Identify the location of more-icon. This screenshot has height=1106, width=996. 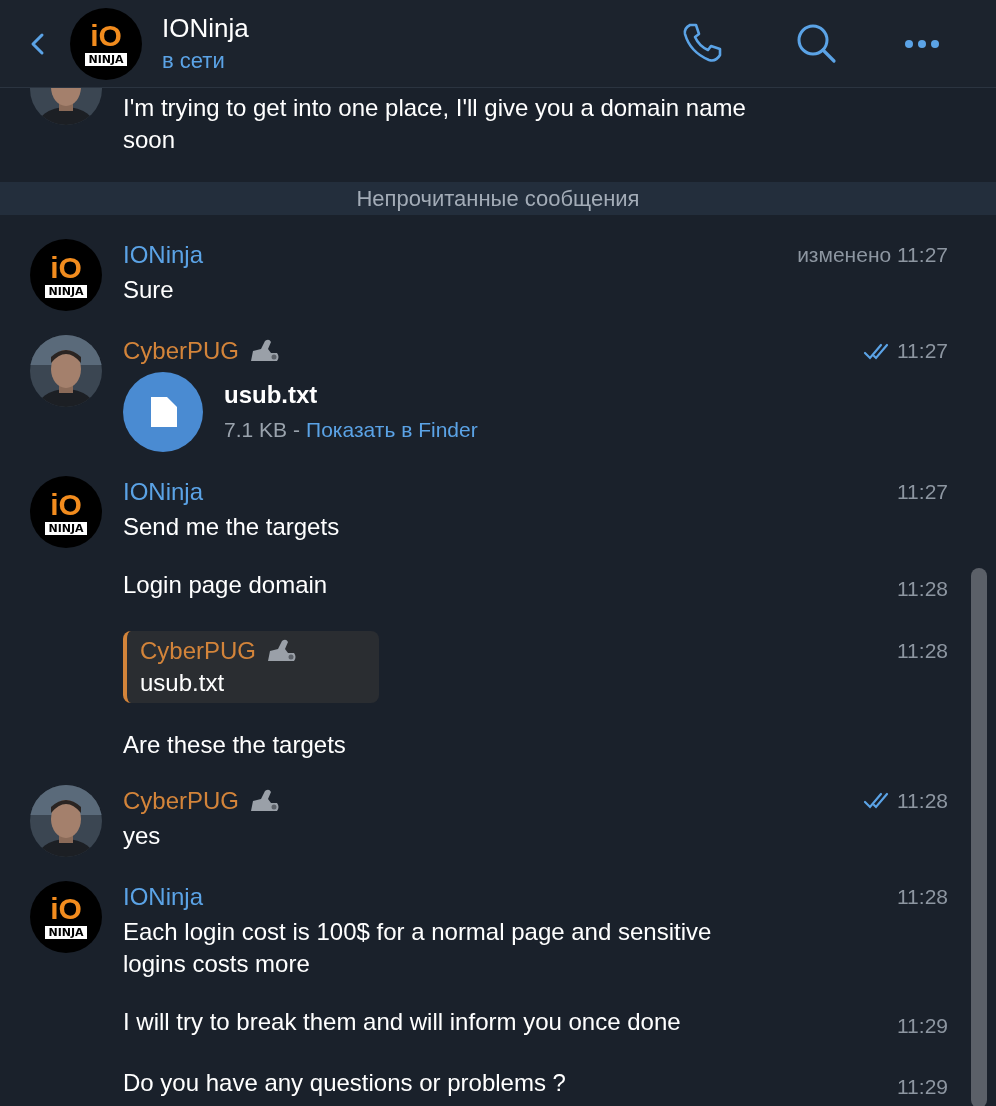
(922, 43).